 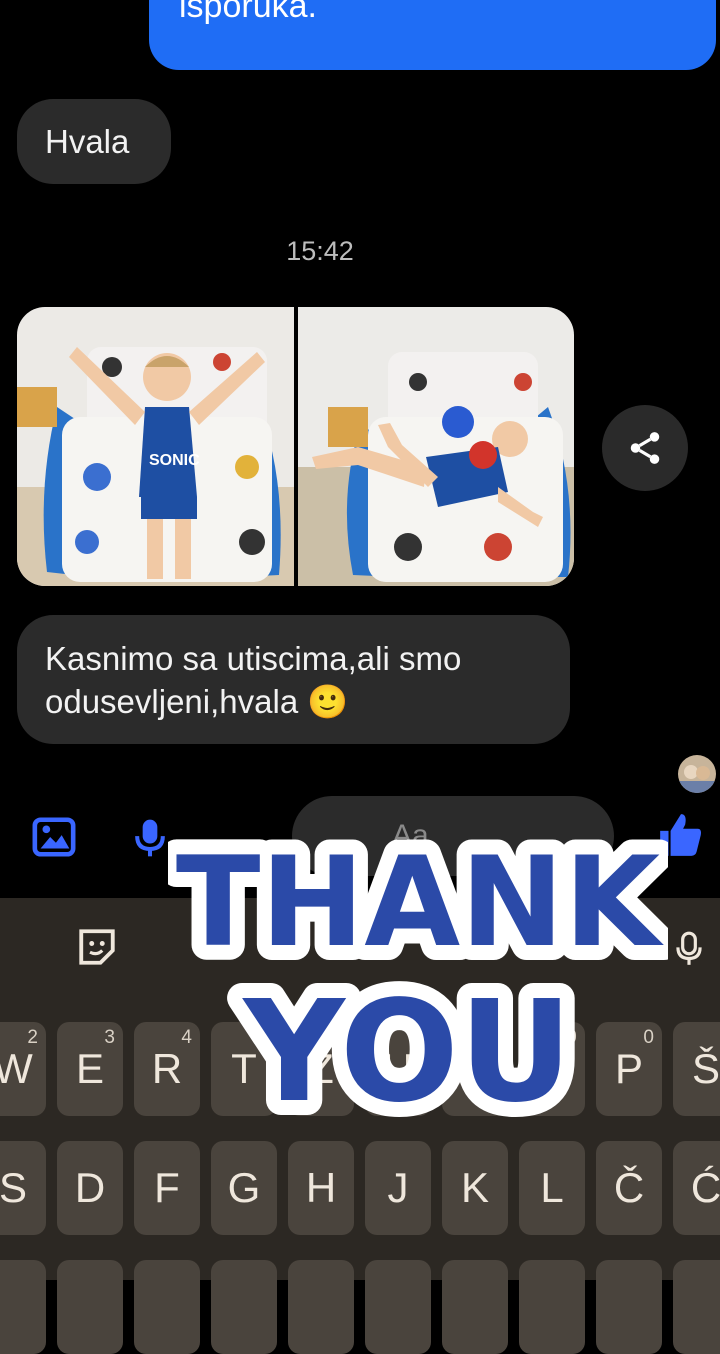 What do you see at coordinates (432, 35) in the screenshot?
I see `outgoing-message-bubble: isporuka.` at bounding box center [432, 35].